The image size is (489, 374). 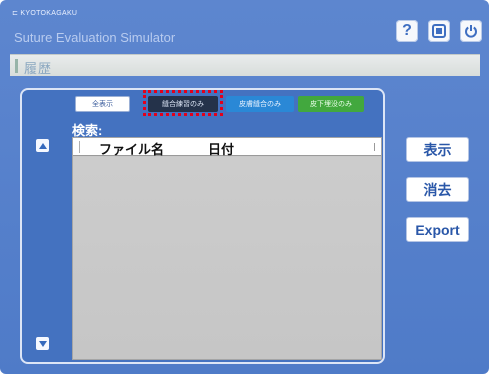 I want to click on help-button: ?, so click(x=407, y=31).